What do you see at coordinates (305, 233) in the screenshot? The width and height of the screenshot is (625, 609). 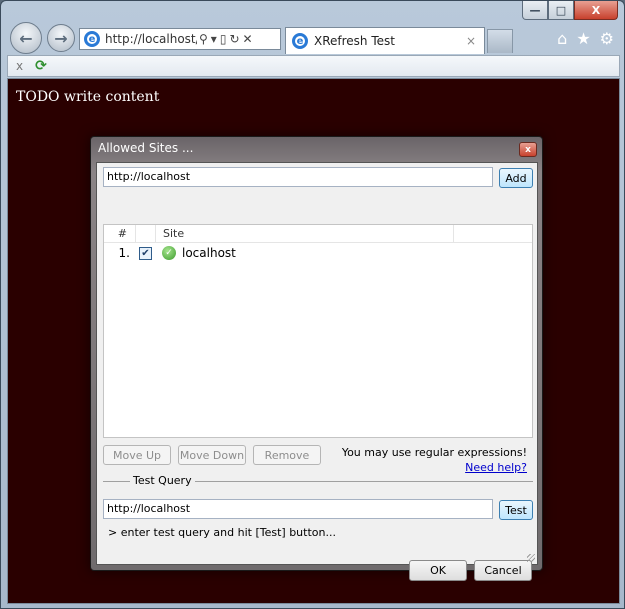 I see `column-site-header: Site` at bounding box center [305, 233].